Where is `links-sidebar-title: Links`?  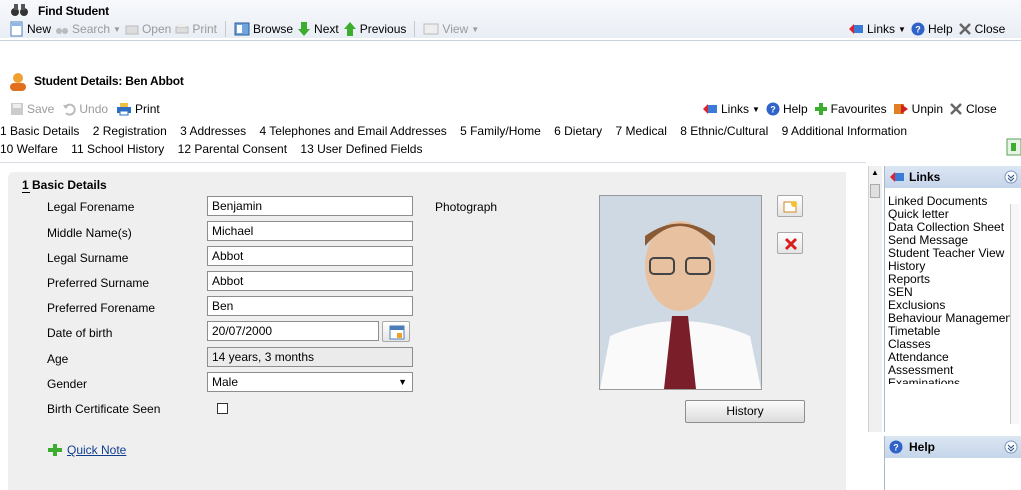
links-sidebar-title: Links is located at coordinates (925, 177).